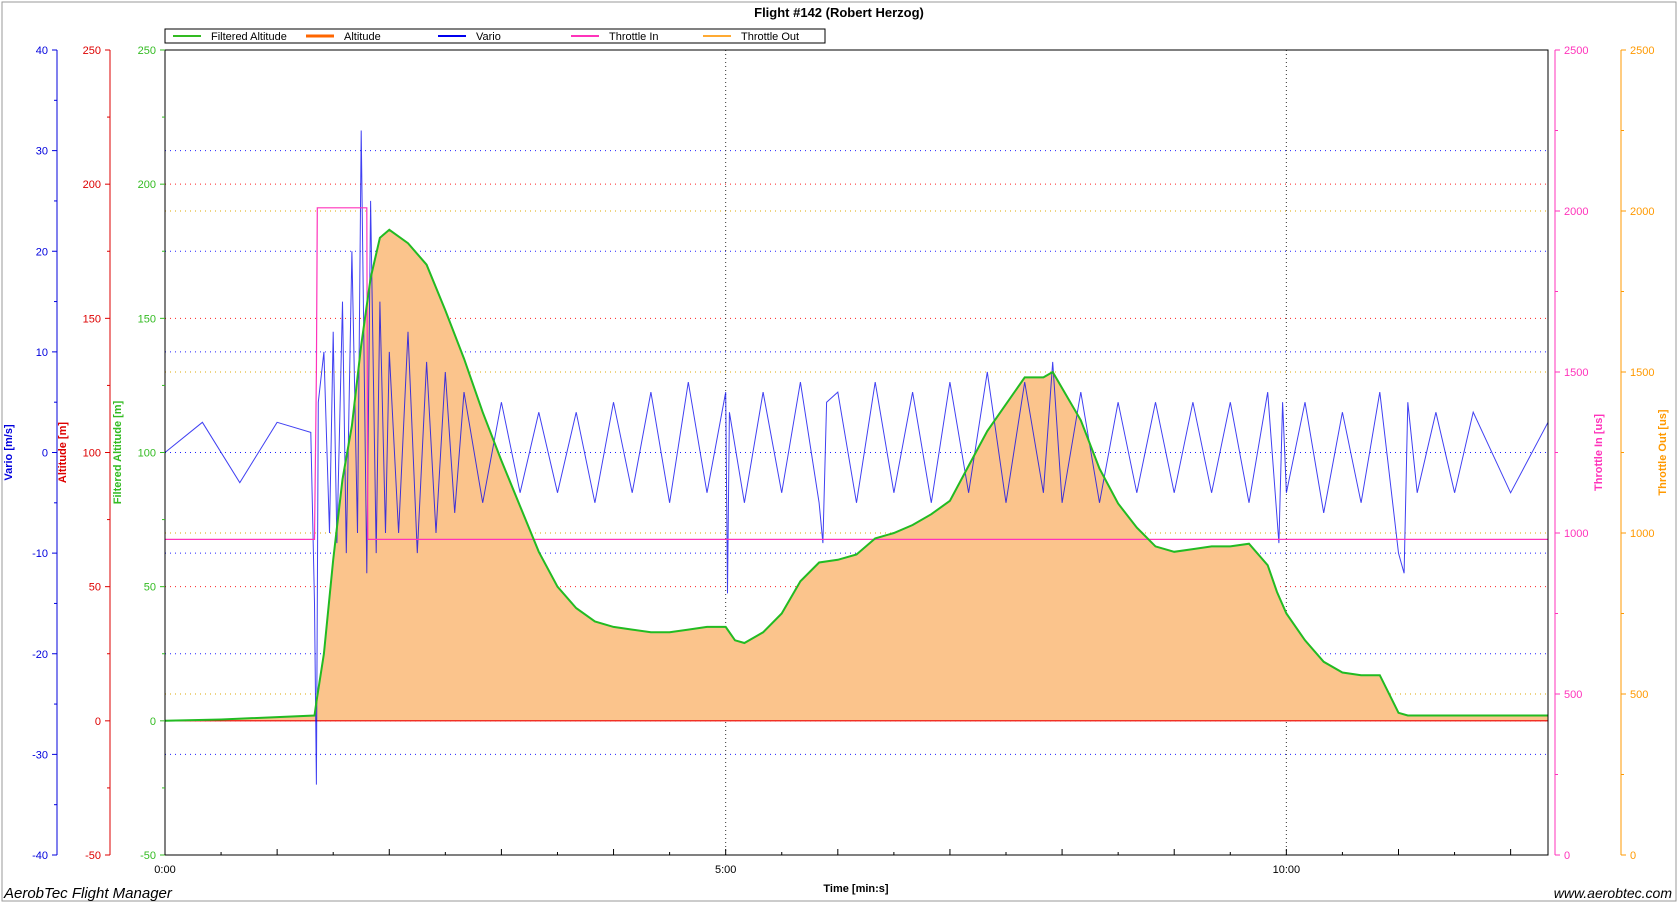 The height and width of the screenshot is (903, 1678). I want to click on website-footer: www.aerobtec.com, so click(1613, 893).